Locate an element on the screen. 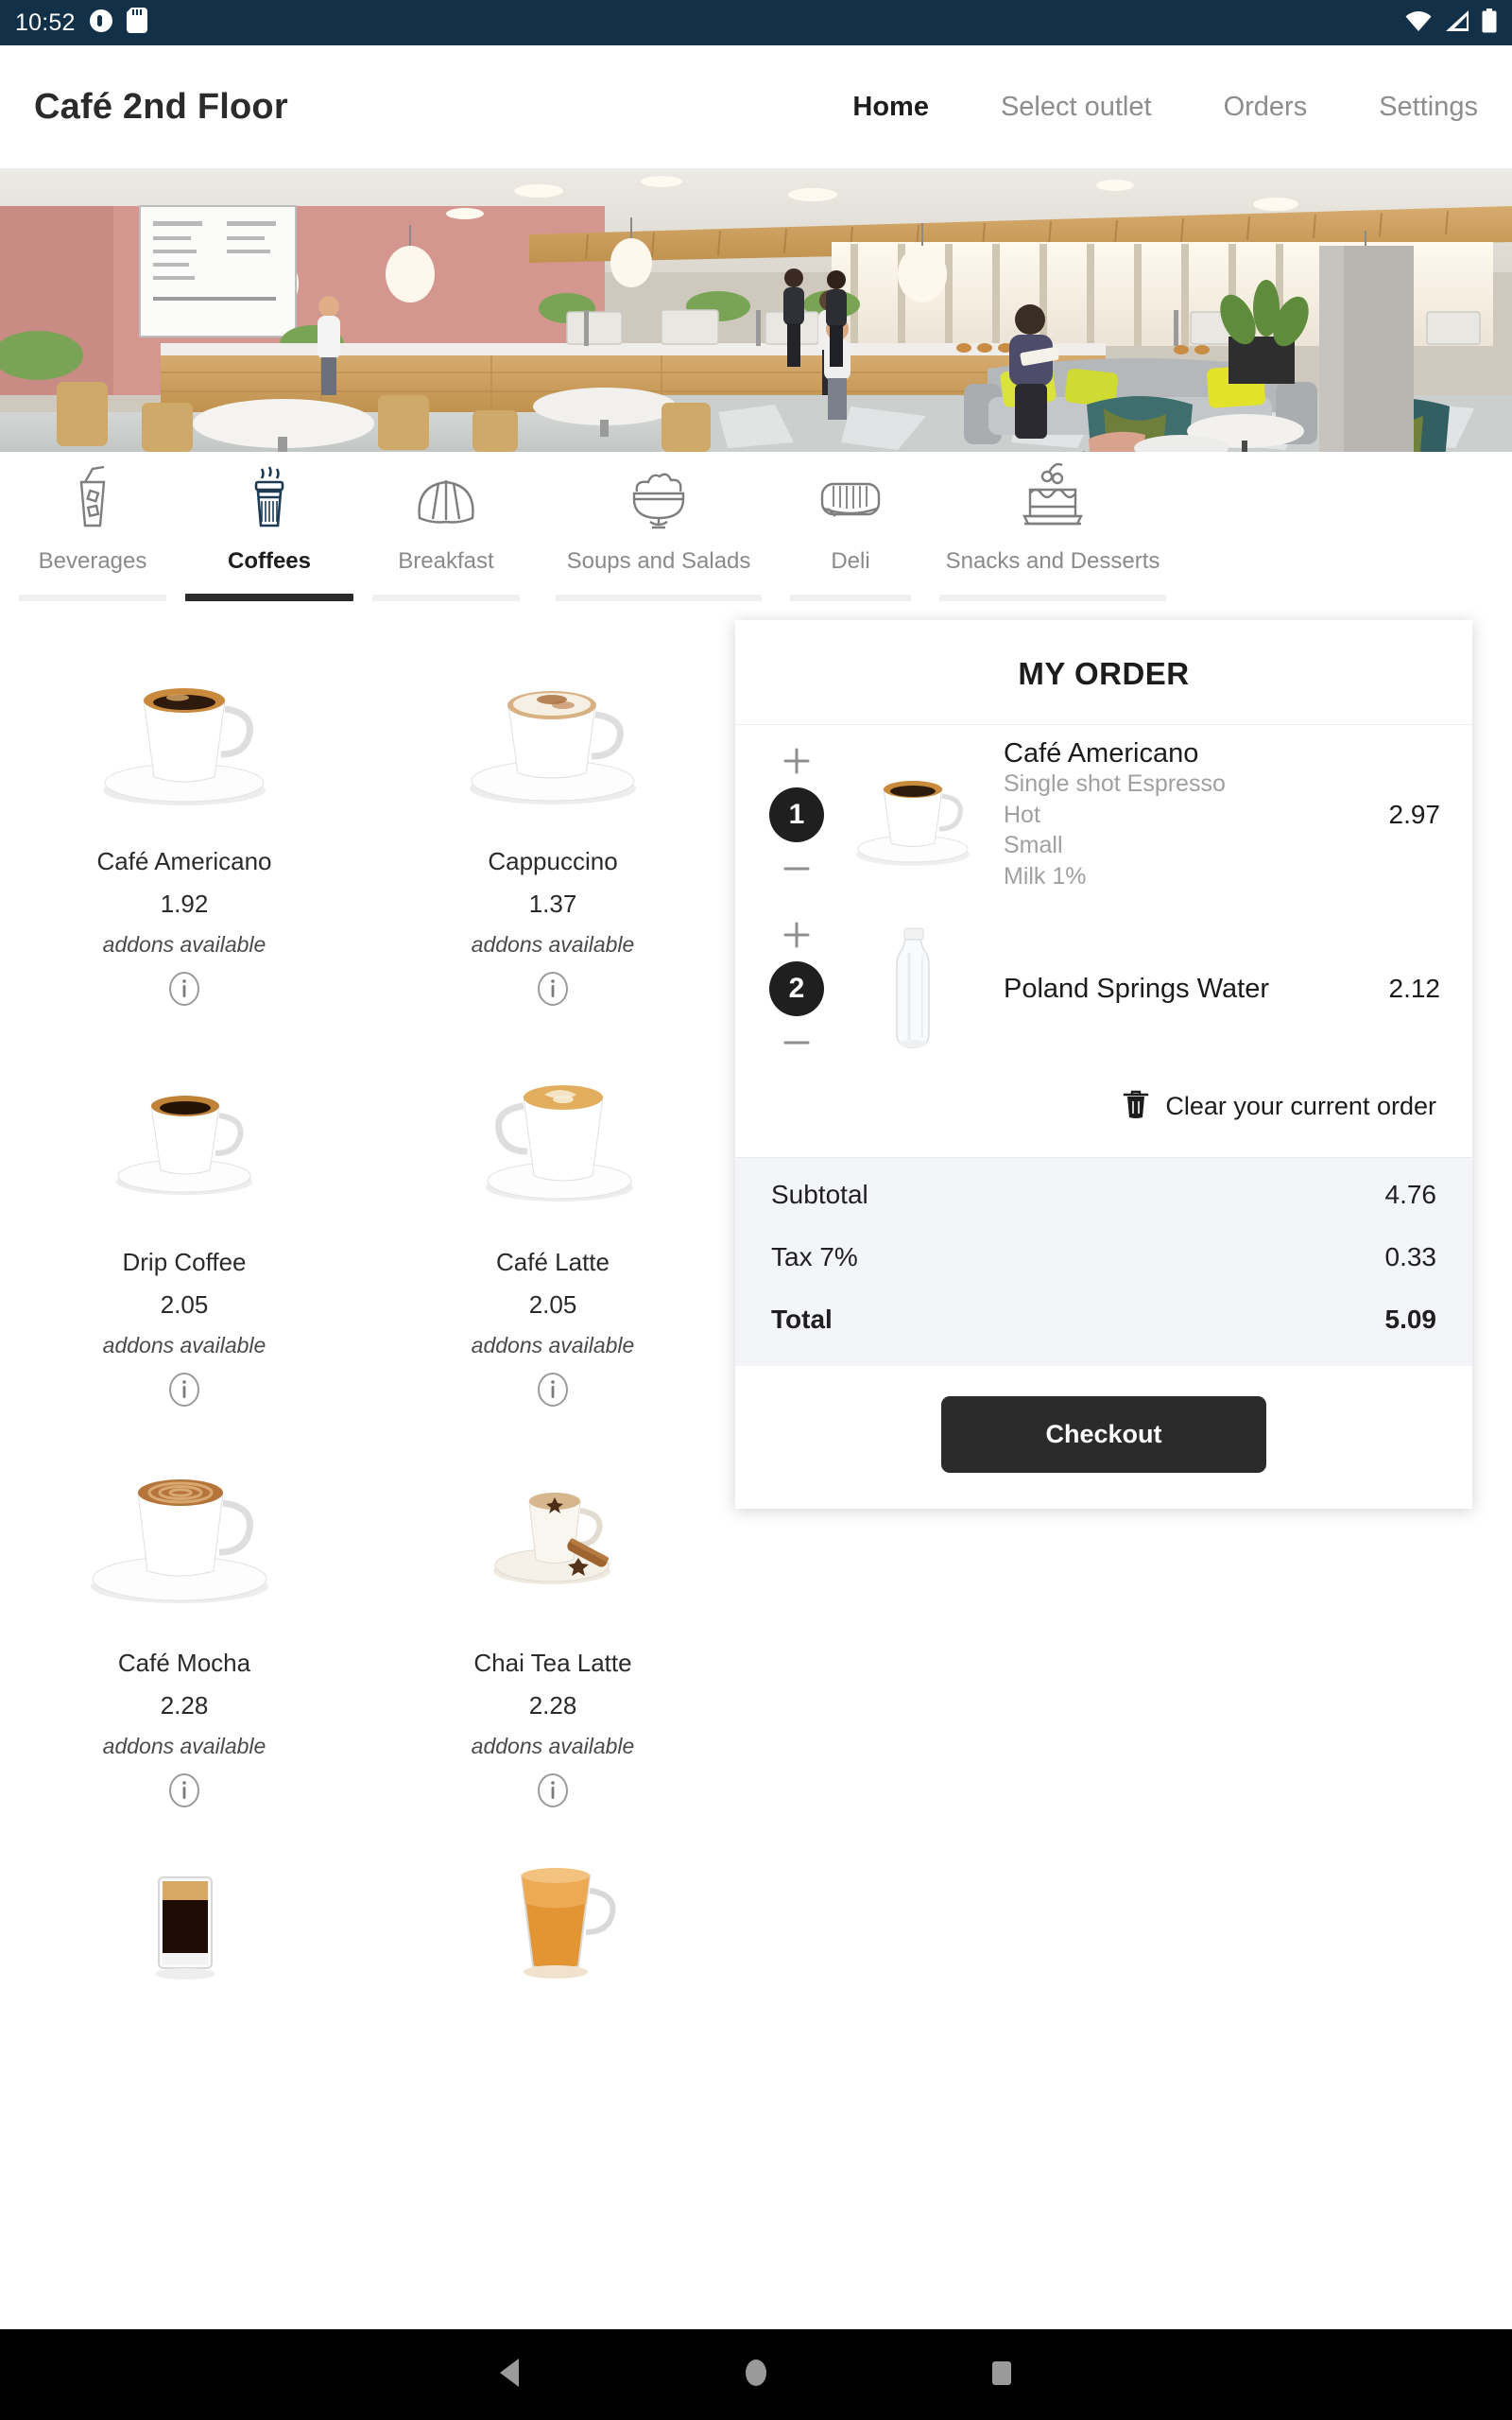  nav-item-orders: Orders is located at coordinates (1266, 107).